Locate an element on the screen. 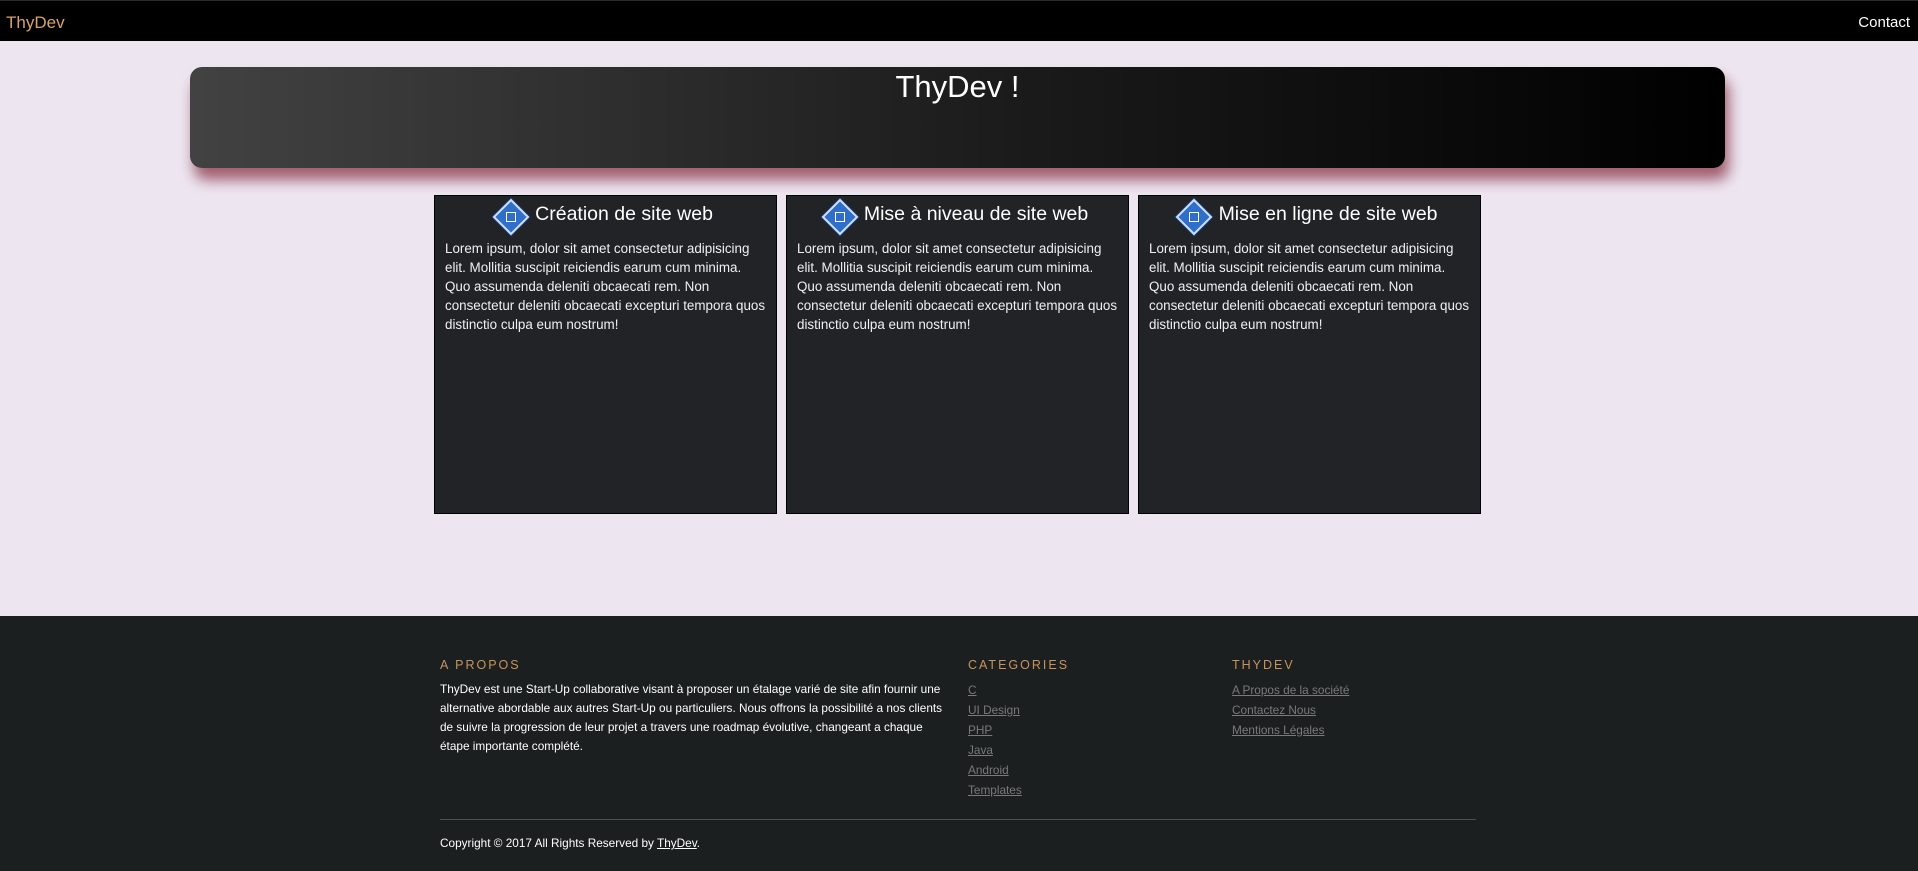 The width and height of the screenshot is (1918, 871). category-link-ui-design: UI Design is located at coordinates (994, 710).